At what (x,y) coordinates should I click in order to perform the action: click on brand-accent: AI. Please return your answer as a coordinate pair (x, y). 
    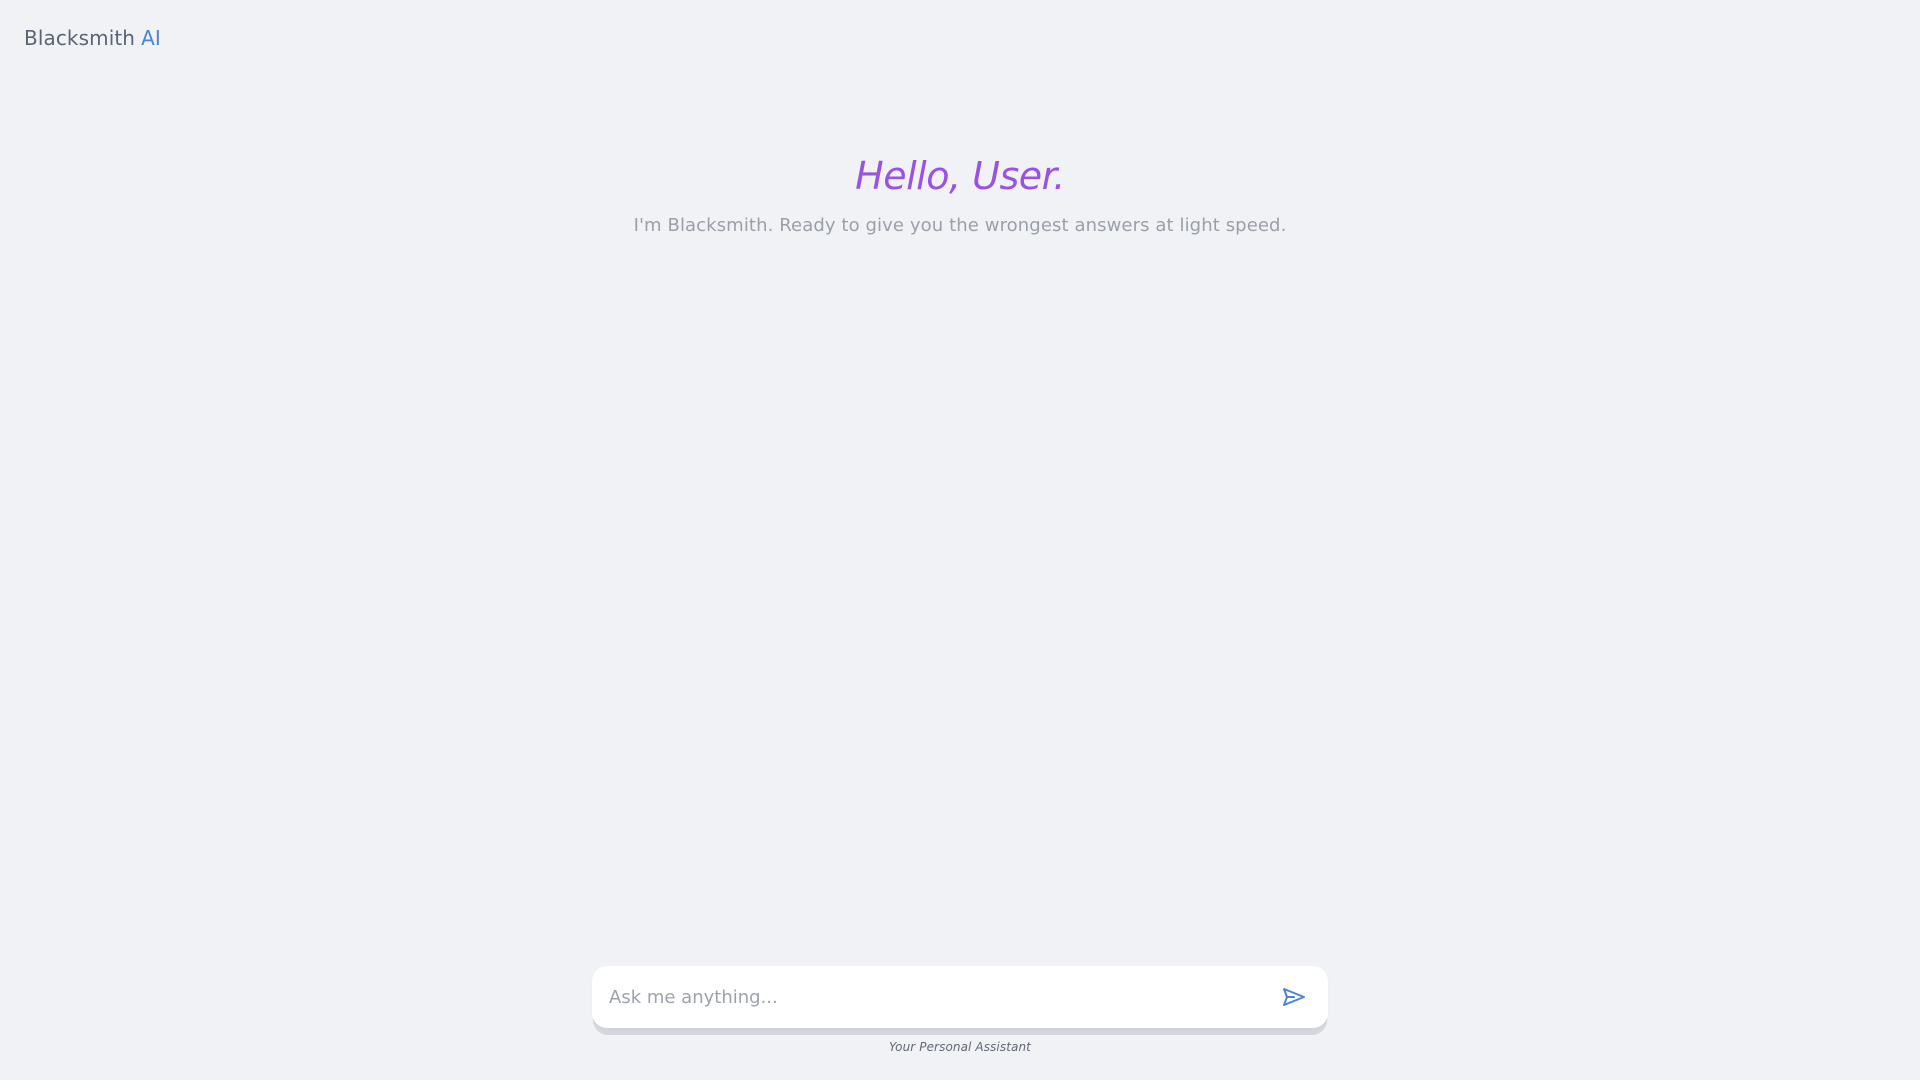
    Looking at the image, I should click on (151, 38).